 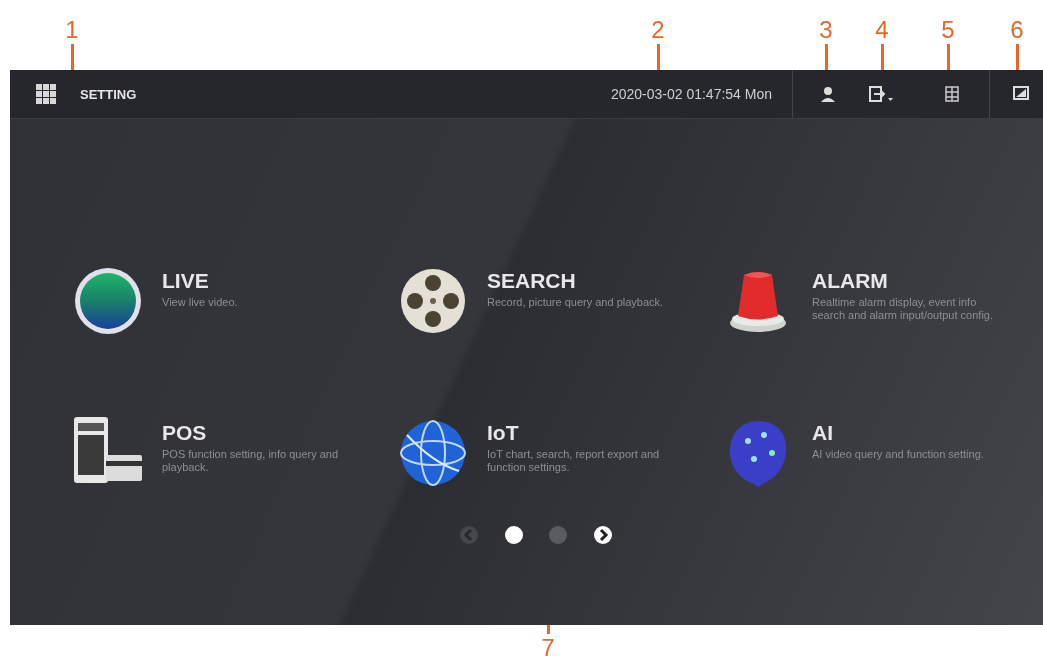 What do you see at coordinates (185, 433) in the screenshot?
I see `tile-title: POS` at bounding box center [185, 433].